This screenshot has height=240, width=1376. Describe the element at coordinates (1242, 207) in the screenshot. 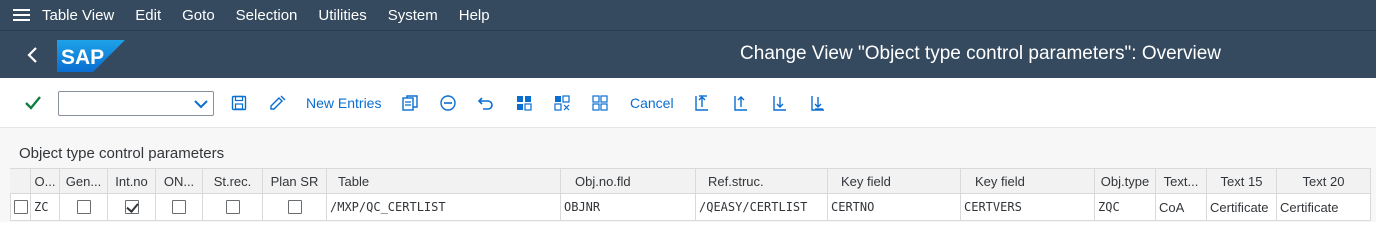

I see `cell-text-15: Certificate` at that location.